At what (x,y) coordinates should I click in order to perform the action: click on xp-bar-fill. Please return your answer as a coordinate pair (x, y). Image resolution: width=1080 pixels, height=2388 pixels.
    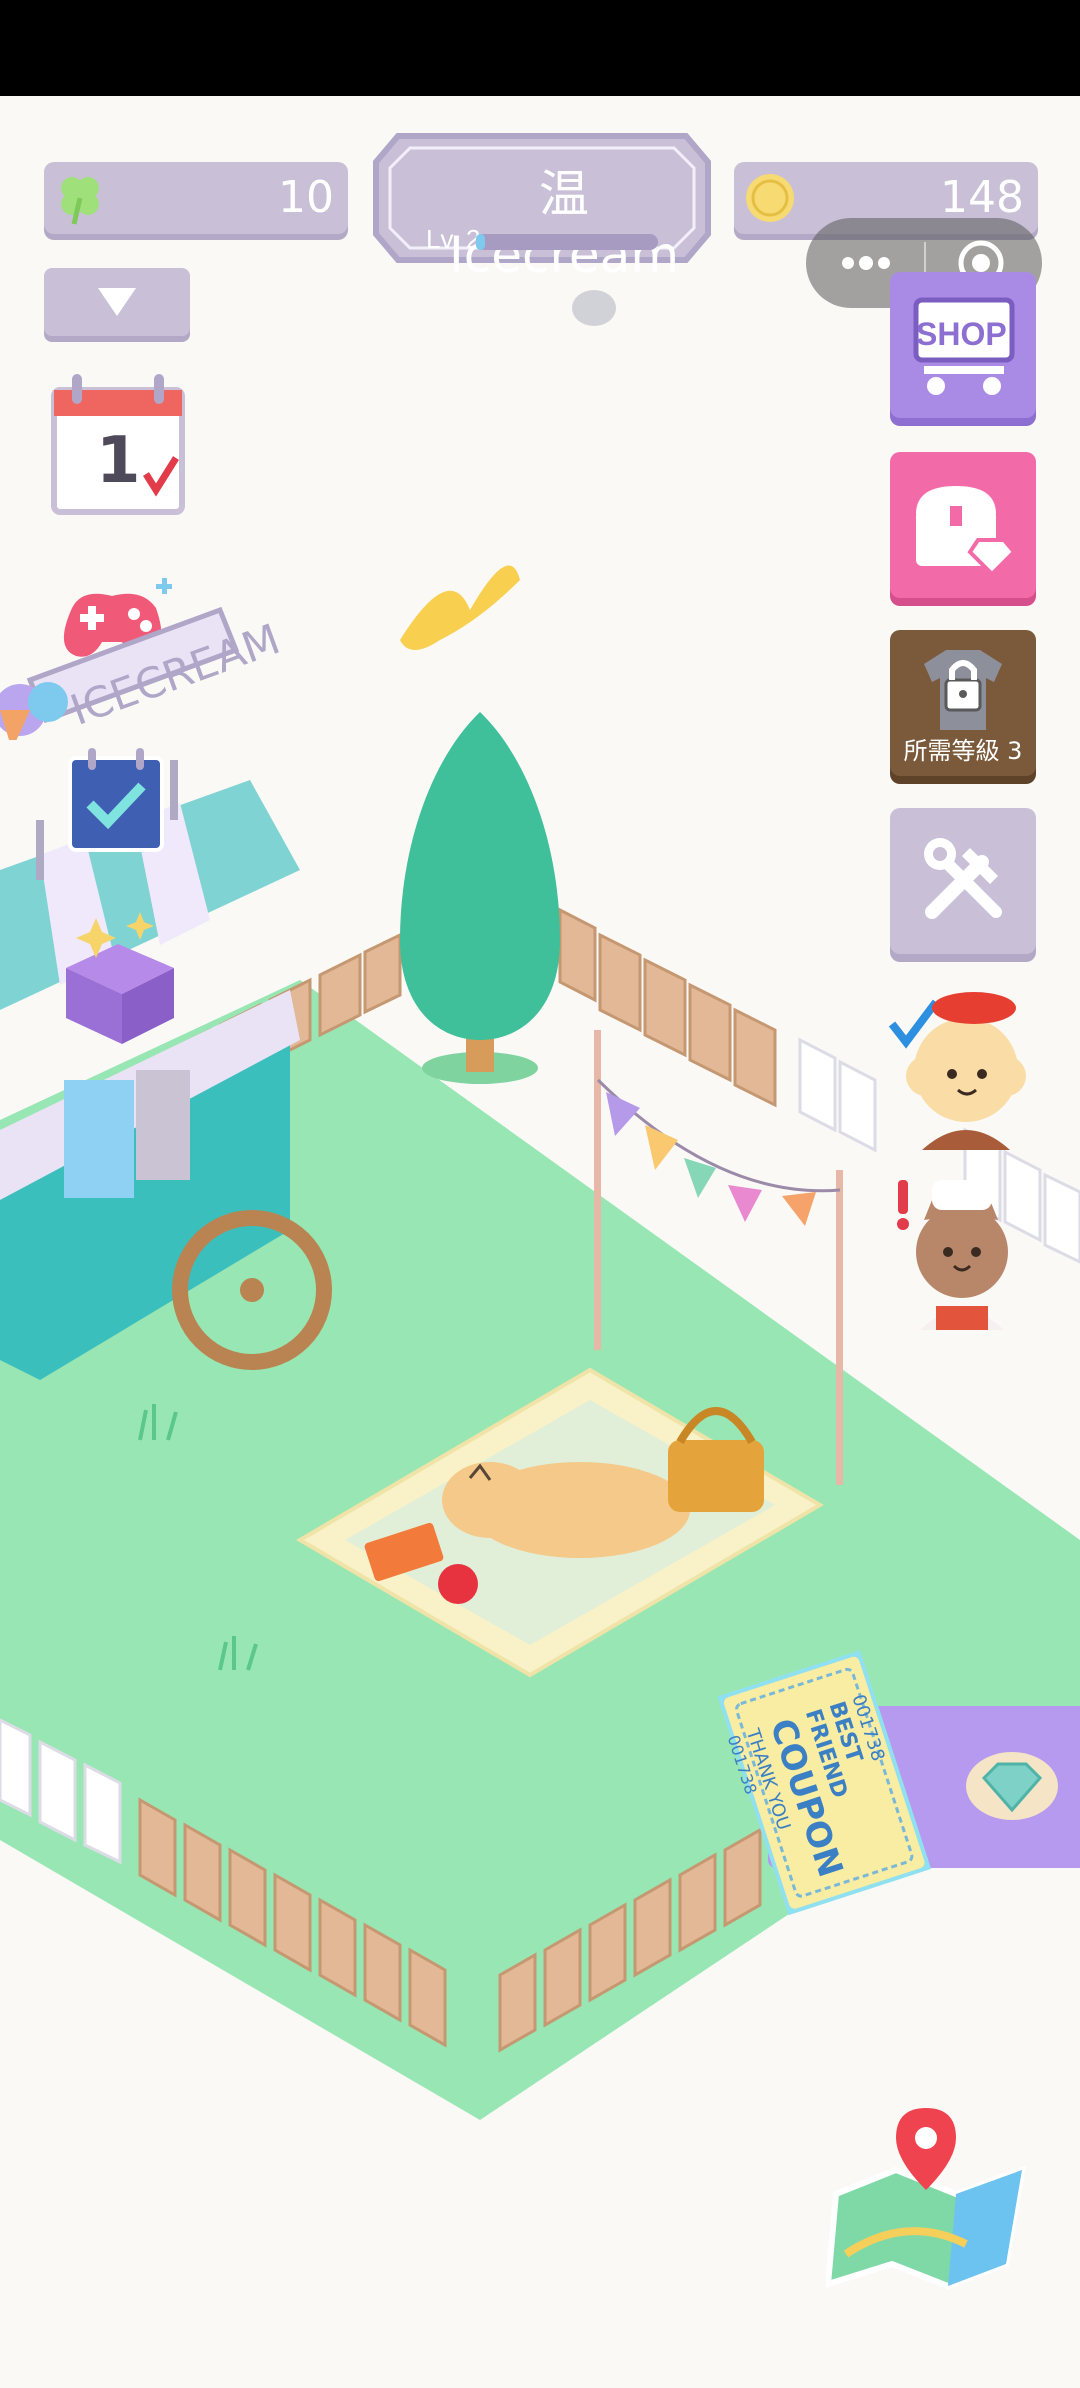
    Looking at the image, I should click on (481, 242).